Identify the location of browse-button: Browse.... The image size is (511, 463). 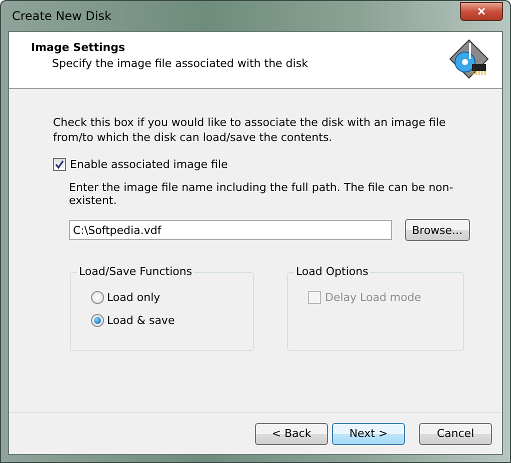
(437, 230).